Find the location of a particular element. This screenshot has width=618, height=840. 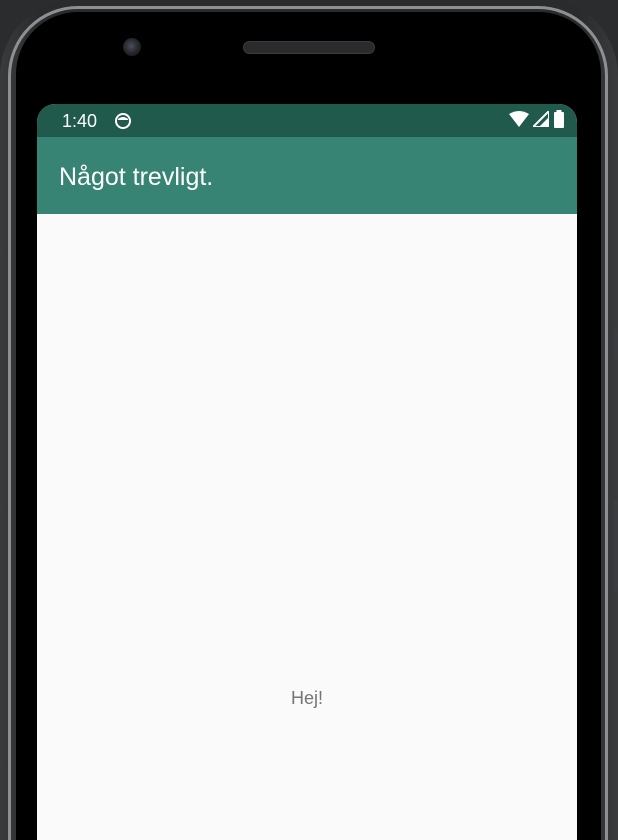

status-icons is located at coordinates (537, 120).